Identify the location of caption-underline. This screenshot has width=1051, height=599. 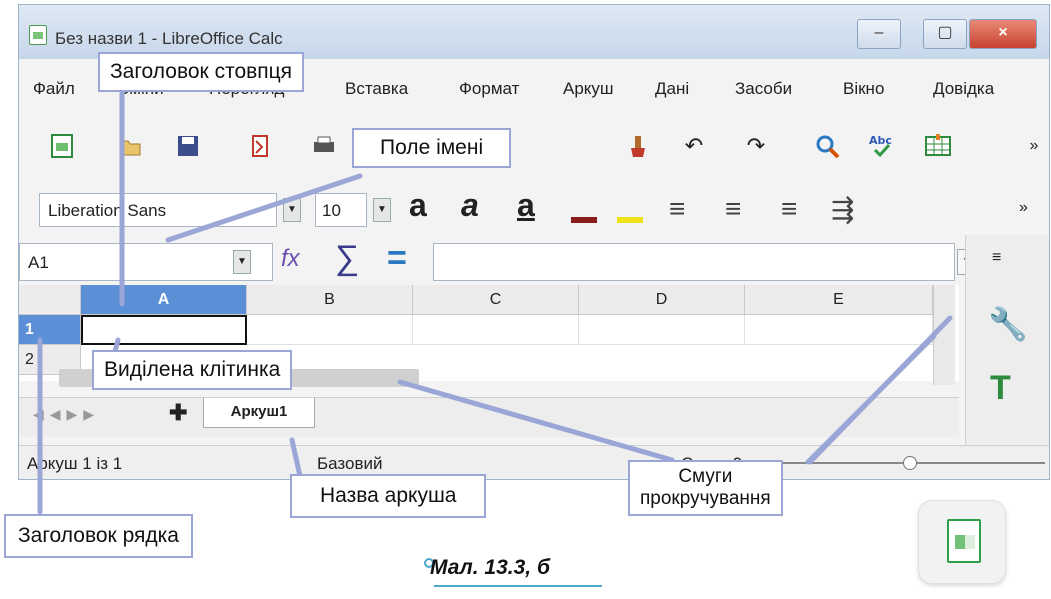
(518, 586).